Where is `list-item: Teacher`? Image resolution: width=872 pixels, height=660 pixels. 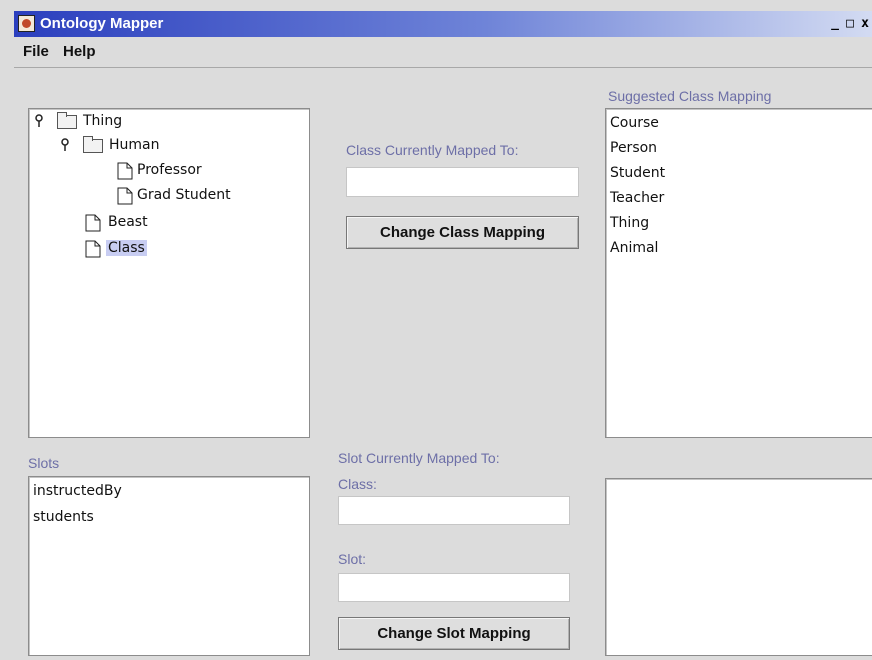
list-item: Teacher is located at coordinates (637, 198).